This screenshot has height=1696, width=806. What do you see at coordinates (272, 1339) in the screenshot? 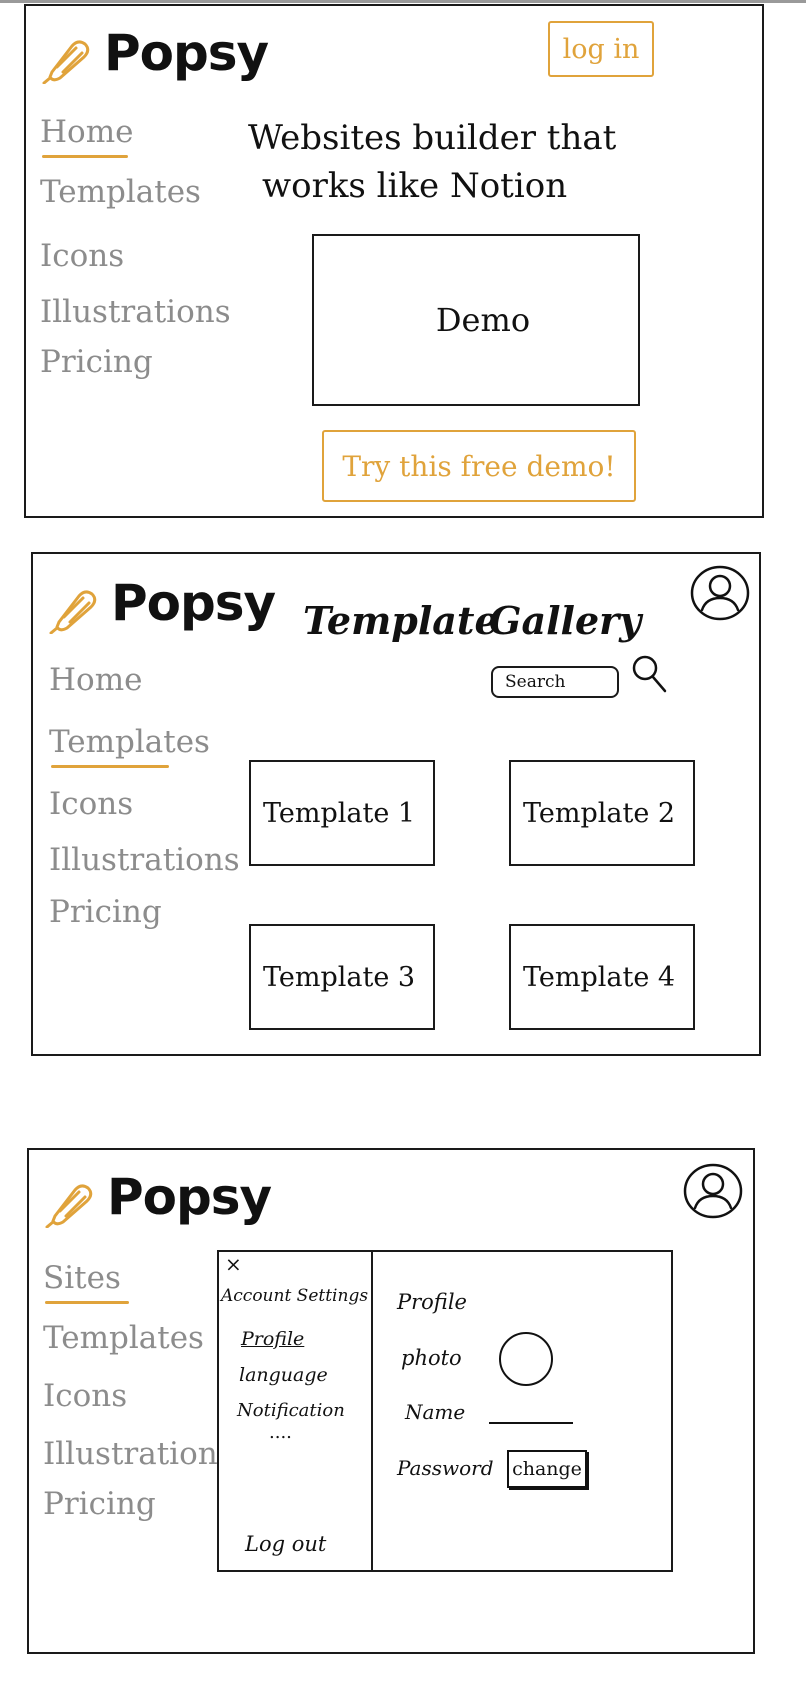
I see `settings-item-profile: Profile` at bounding box center [272, 1339].